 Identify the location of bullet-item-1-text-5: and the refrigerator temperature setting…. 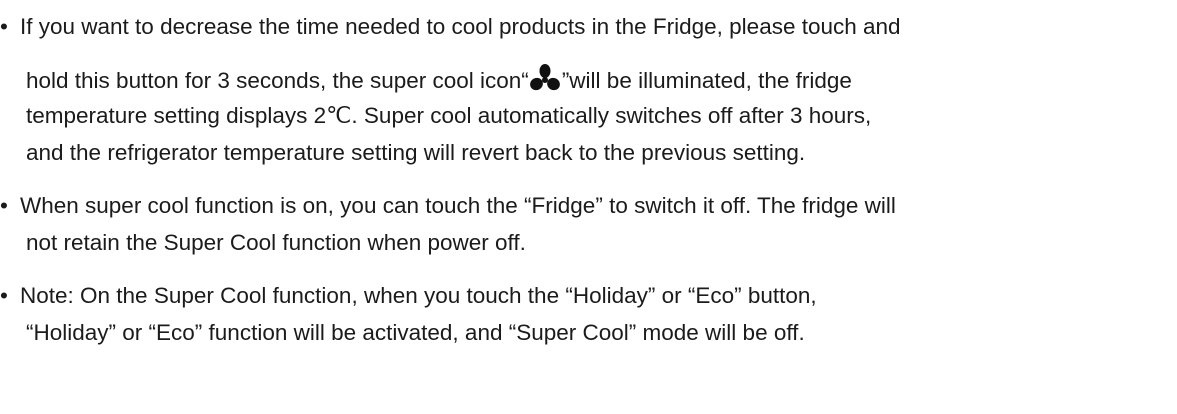
(416, 152).